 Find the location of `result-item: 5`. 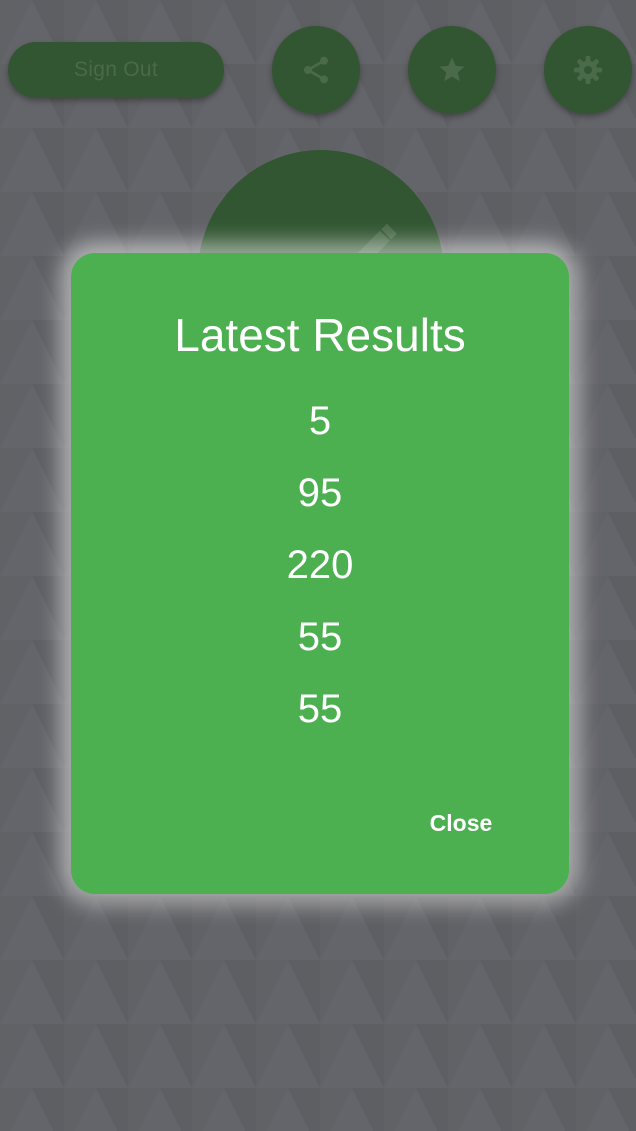

result-item: 5 is located at coordinates (320, 421).